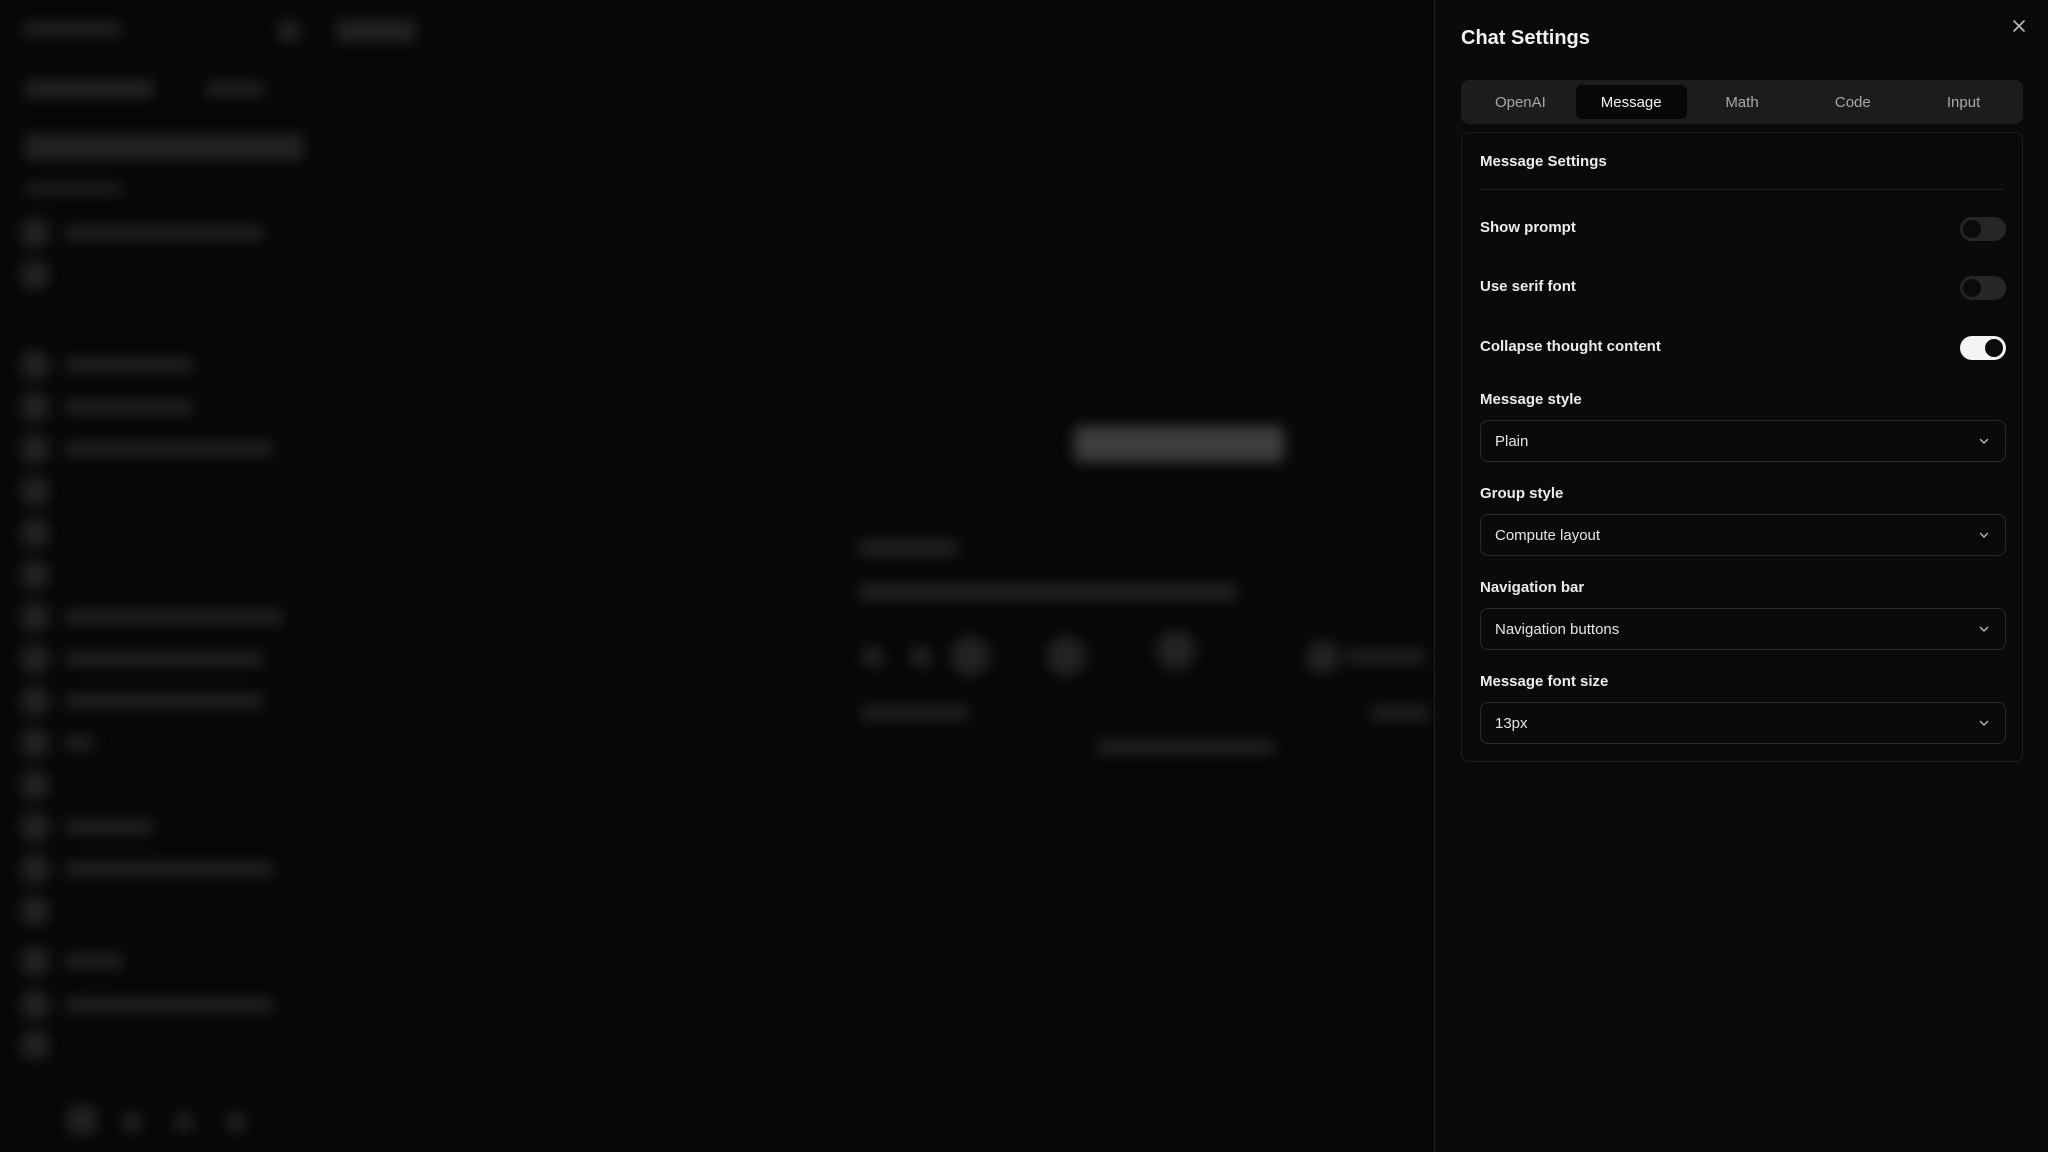 The height and width of the screenshot is (1152, 2048). What do you see at coordinates (1743, 629) in the screenshot?
I see `navigation-bar-select: Navigation buttons` at bounding box center [1743, 629].